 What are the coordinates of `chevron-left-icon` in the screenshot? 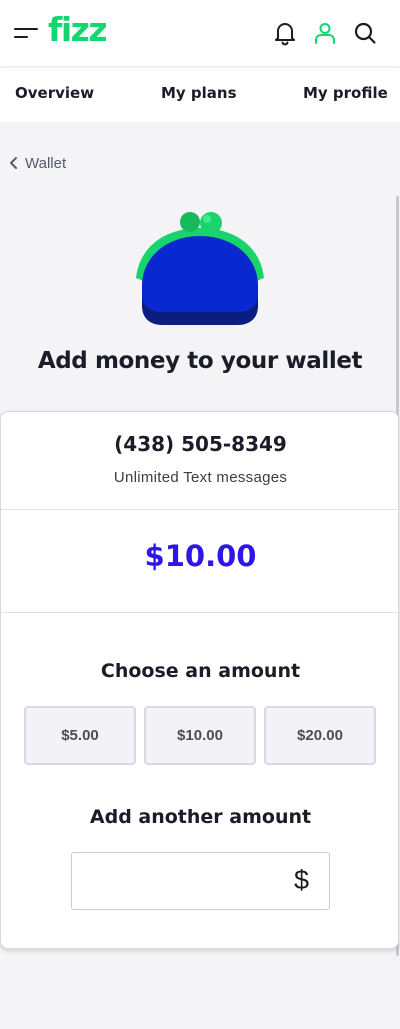 It's located at (13, 163).